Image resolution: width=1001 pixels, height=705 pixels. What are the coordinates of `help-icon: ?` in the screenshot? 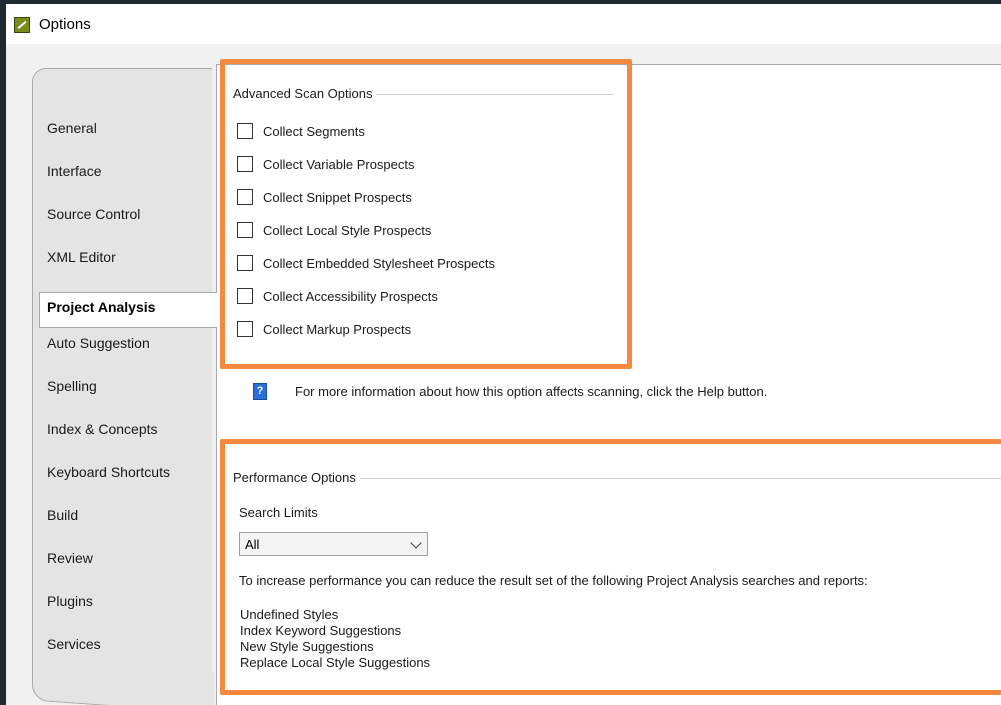 It's located at (260, 391).